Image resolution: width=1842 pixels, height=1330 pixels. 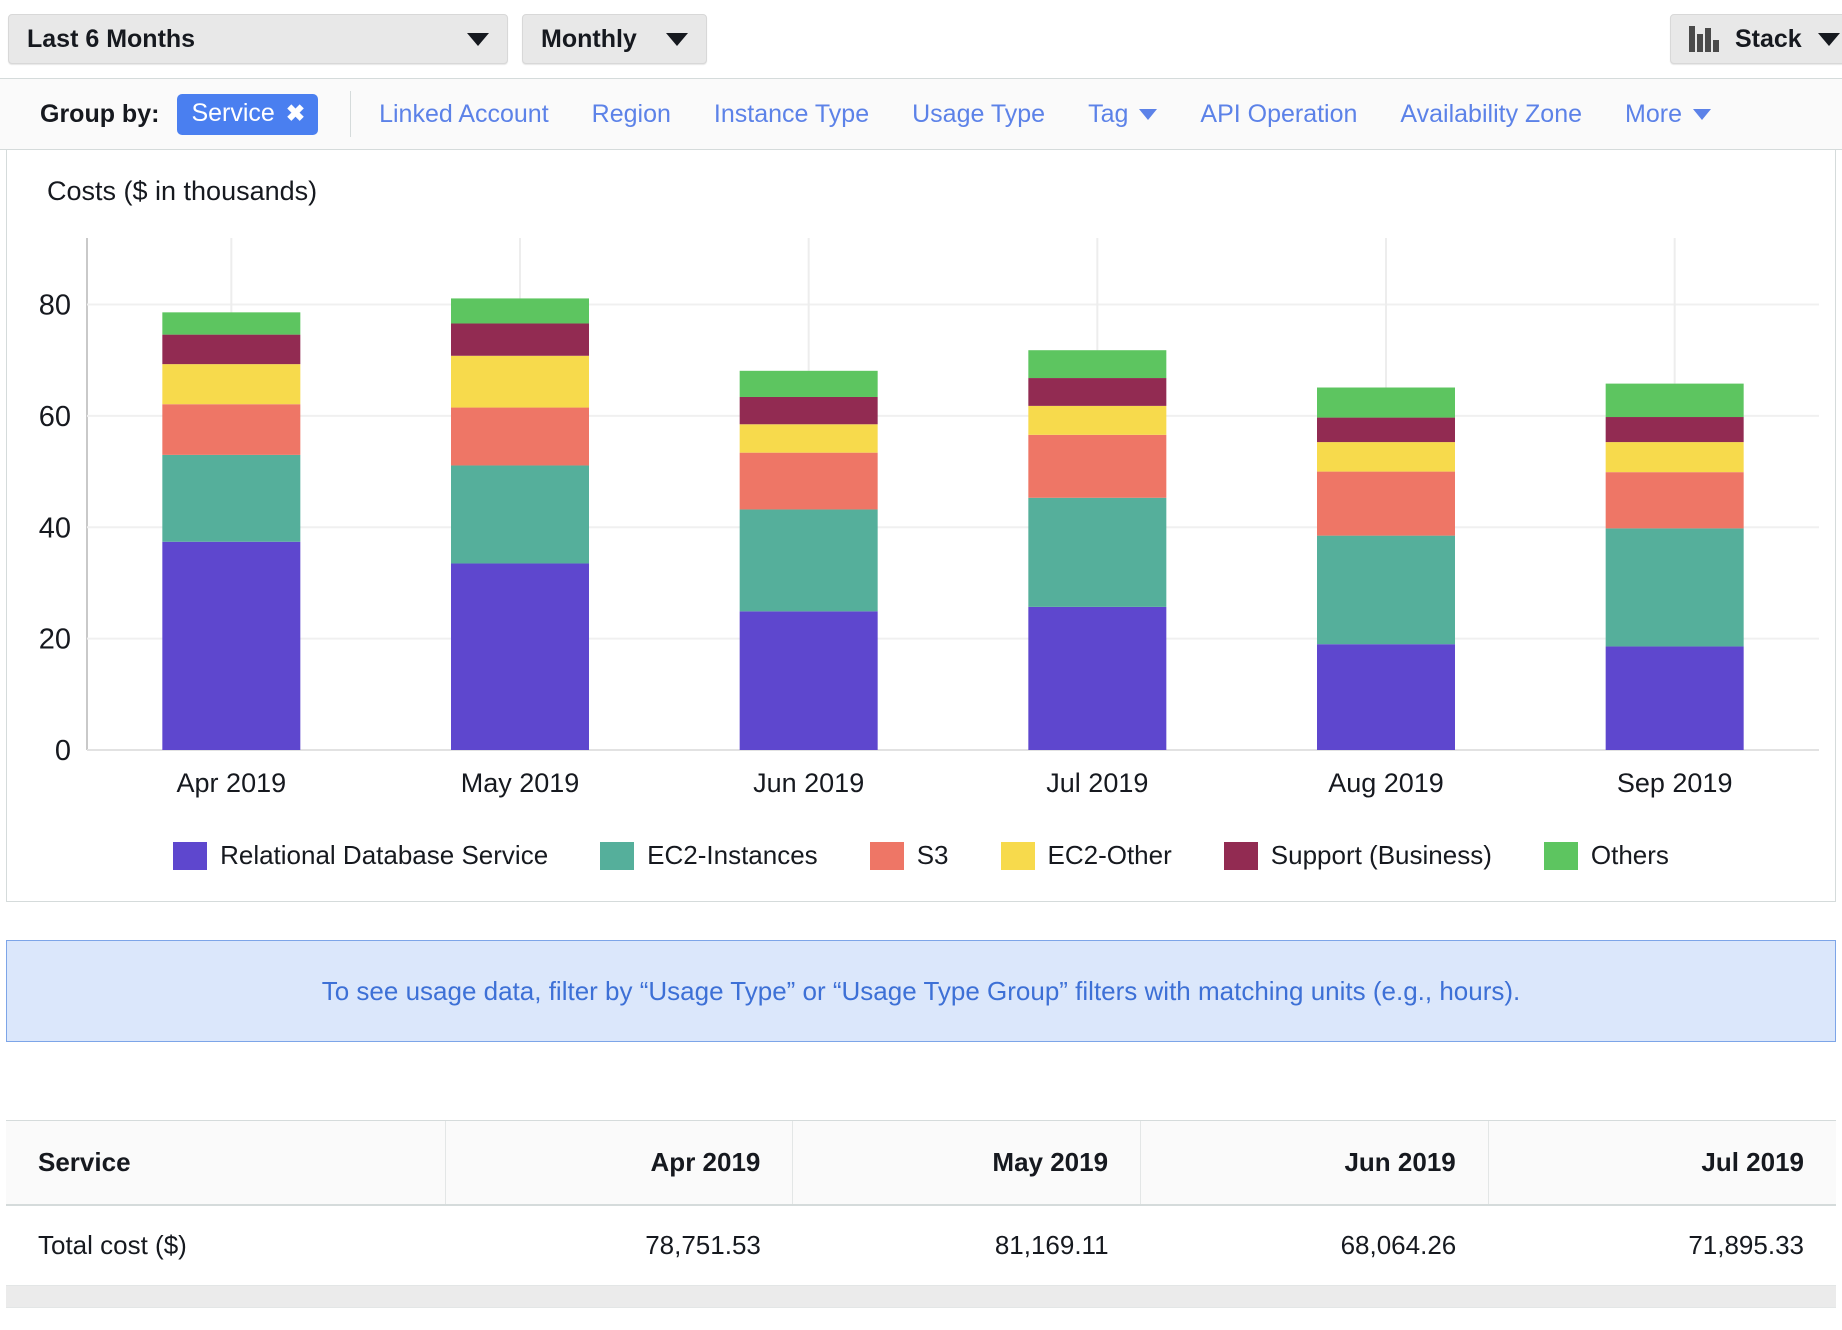 What do you see at coordinates (226, 1163) in the screenshot?
I see `column-header-service: Service` at bounding box center [226, 1163].